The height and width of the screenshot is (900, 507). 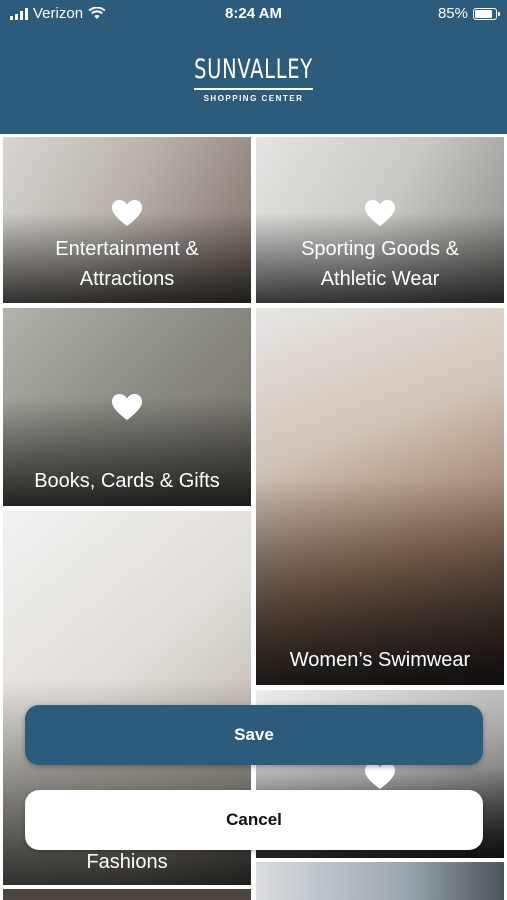 What do you see at coordinates (127, 264) in the screenshot?
I see `category-label: Entertainment & Attractions` at bounding box center [127, 264].